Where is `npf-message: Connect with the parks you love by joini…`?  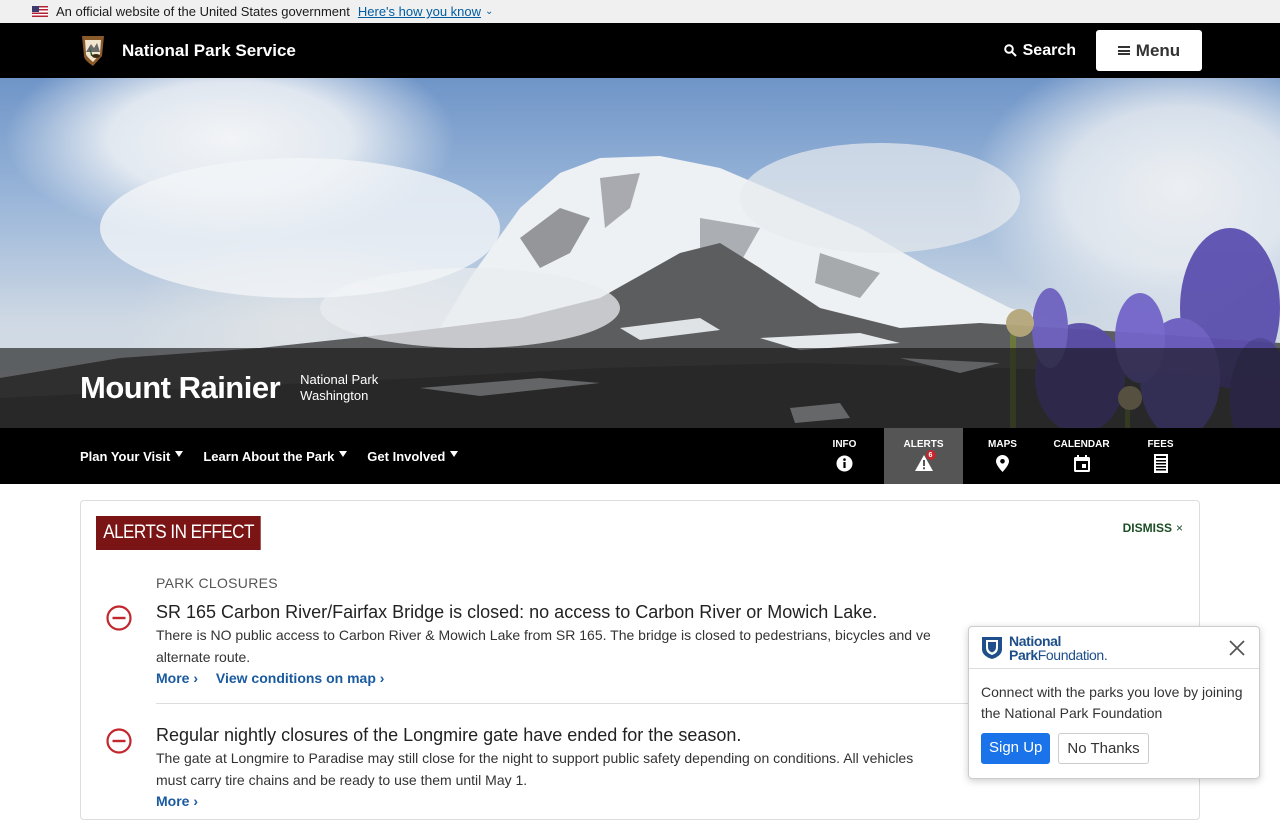 npf-message: Connect with the parks you love by joini… is located at coordinates (1112, 702).